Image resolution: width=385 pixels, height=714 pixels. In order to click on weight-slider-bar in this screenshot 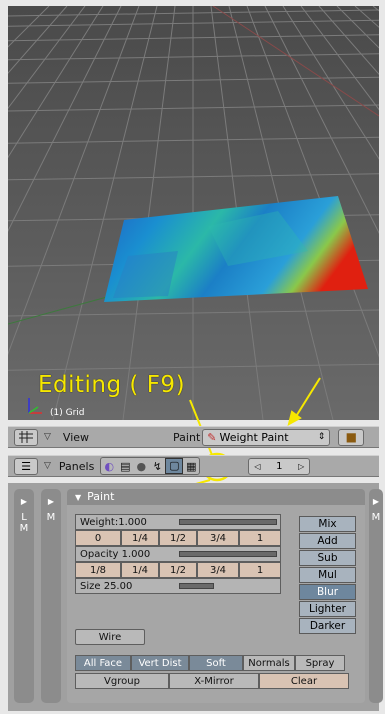, I will do `click(228, 522)`.